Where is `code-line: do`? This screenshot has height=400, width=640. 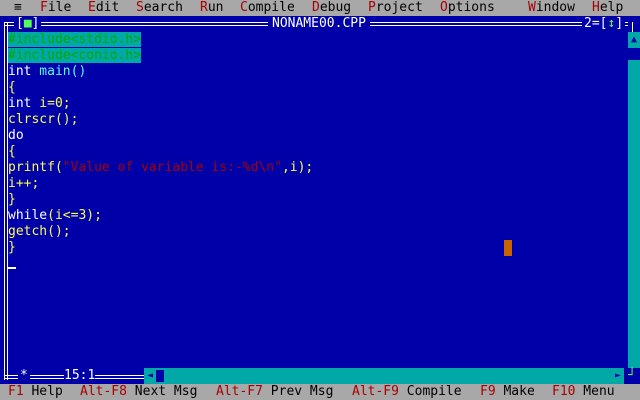 code-line: do is located at coordinates (160, 136).